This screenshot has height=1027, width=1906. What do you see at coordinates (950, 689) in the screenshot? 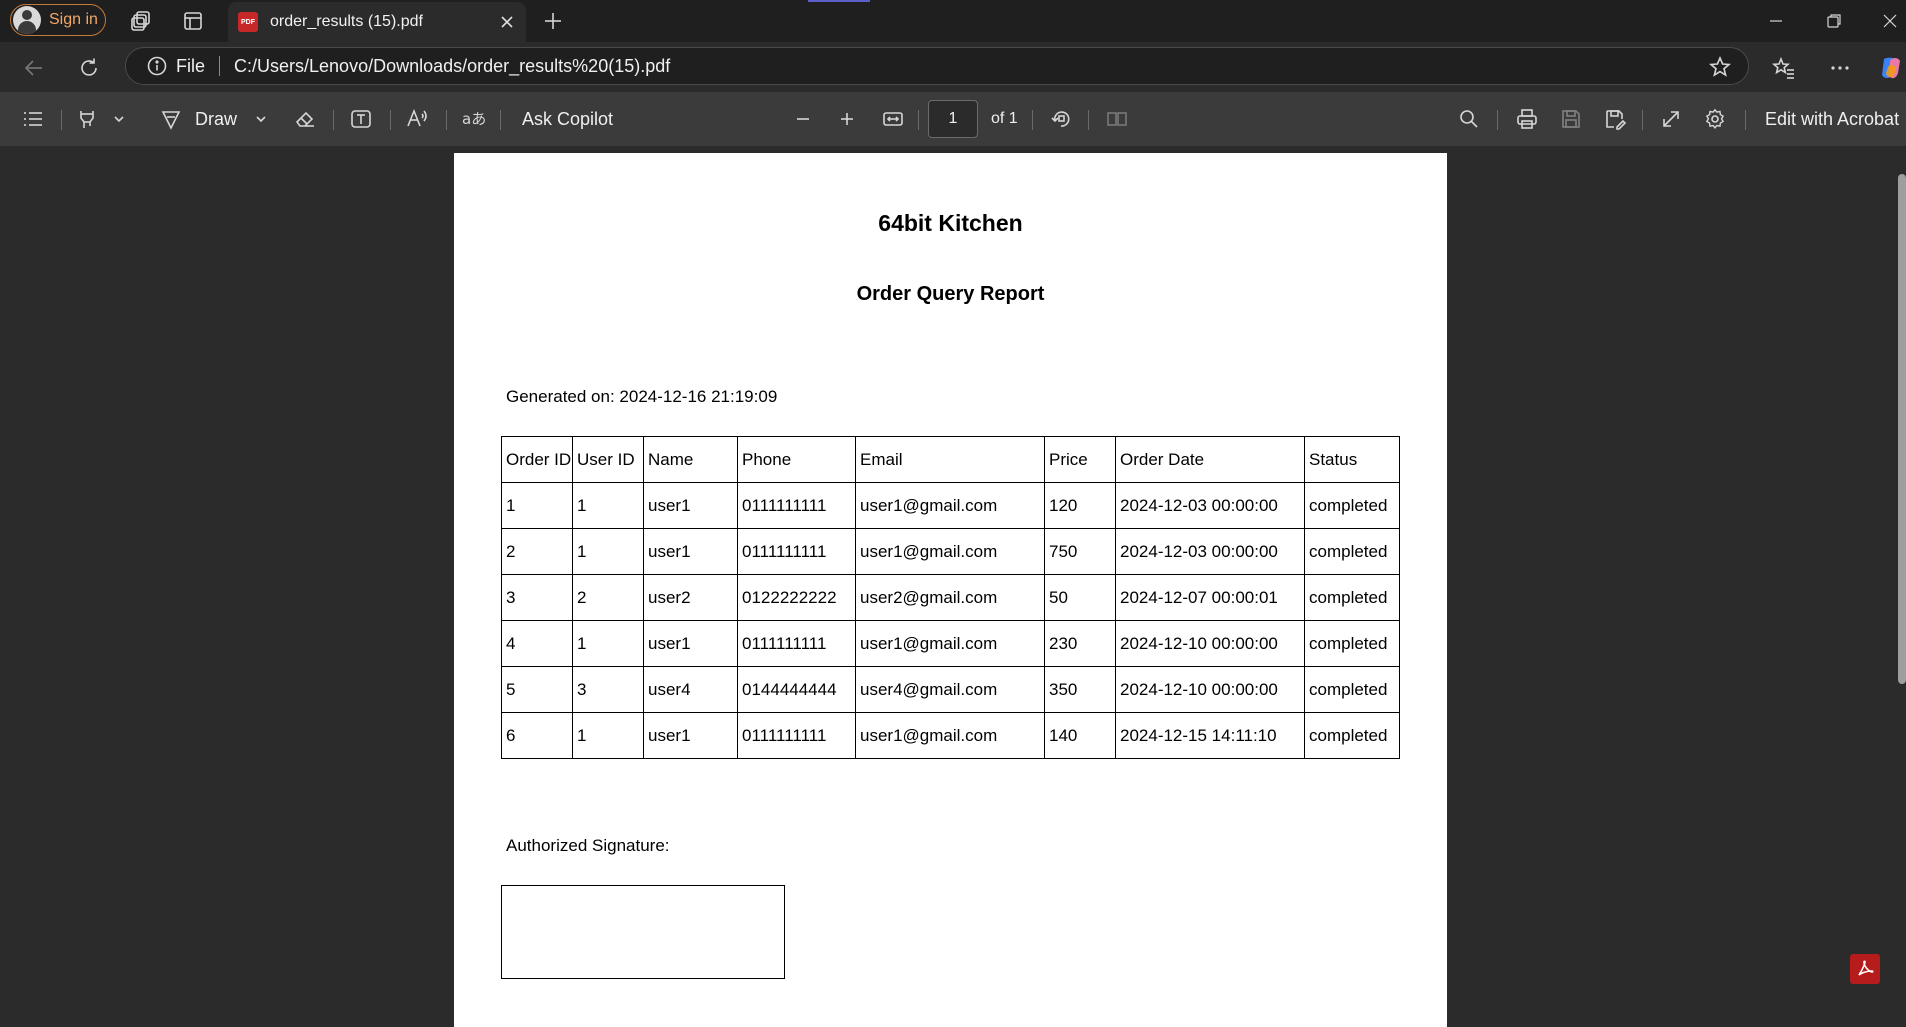
I see `table-cell: user4@gmail.com` at bounding box center [950, 689].